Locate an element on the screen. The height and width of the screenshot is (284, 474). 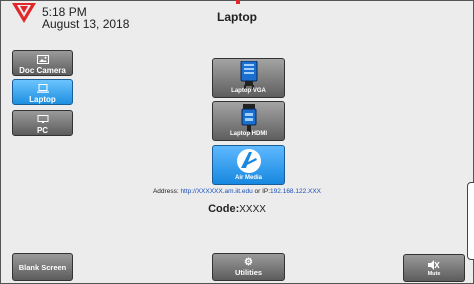
input-button-air-media: Air Media is located at coordinates (248, 165).